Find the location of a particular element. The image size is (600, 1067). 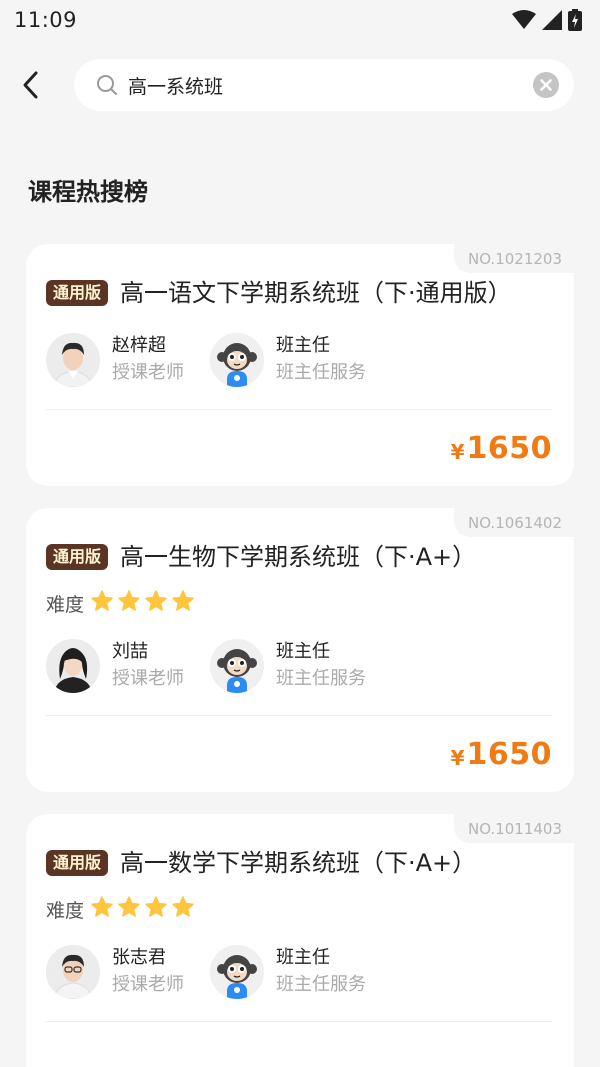

price-row is located at coordinates (299, 1044).